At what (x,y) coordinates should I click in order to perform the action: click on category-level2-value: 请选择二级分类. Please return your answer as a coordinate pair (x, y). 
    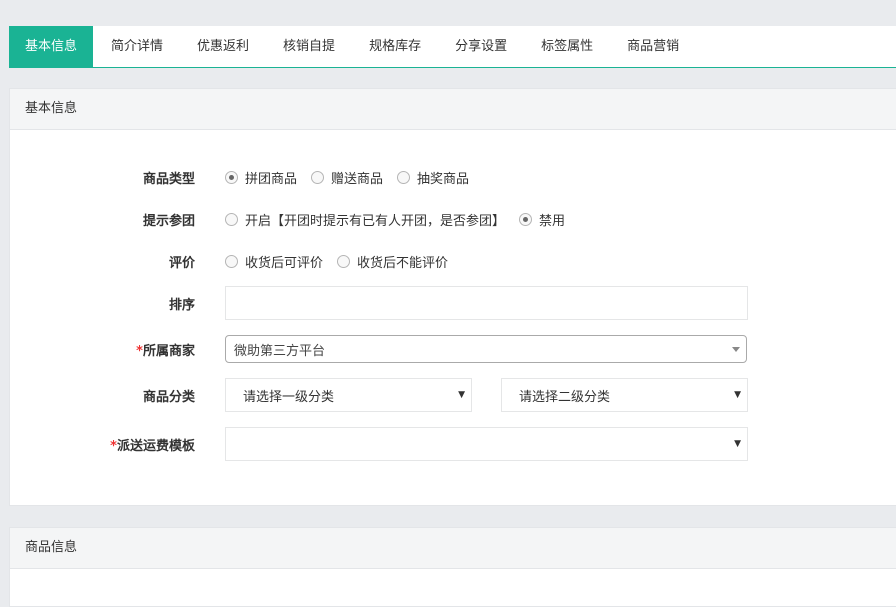
    Looking at the image, I should click on (565, 397).